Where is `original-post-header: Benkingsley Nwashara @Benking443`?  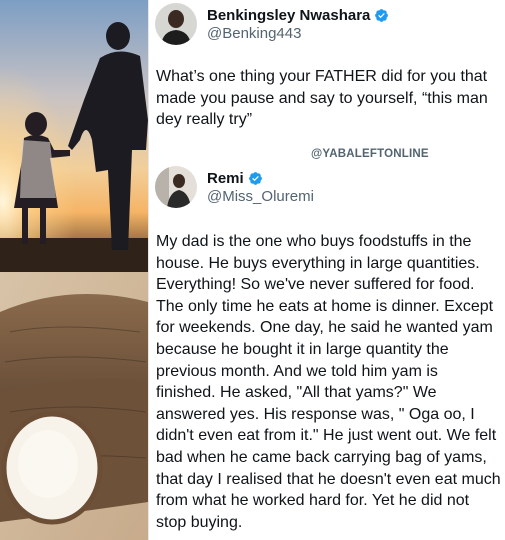
original-post-header: Benkingsley Nwashara @Benking443 is located at coordinates (272, 24).